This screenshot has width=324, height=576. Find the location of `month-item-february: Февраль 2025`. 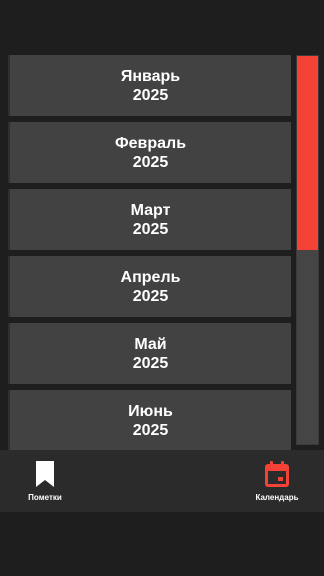

month-item-february: Февраль 2025 is located at coordinates (149, 152).